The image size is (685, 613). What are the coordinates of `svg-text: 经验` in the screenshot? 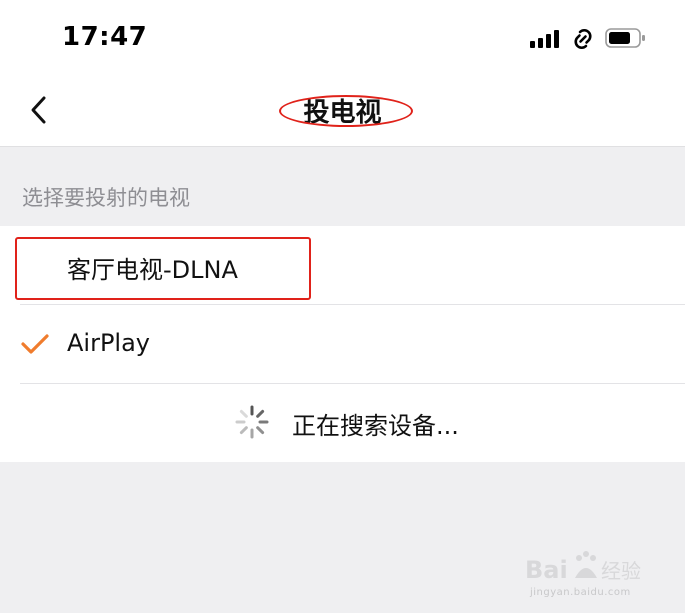 It's located at (621, 571).